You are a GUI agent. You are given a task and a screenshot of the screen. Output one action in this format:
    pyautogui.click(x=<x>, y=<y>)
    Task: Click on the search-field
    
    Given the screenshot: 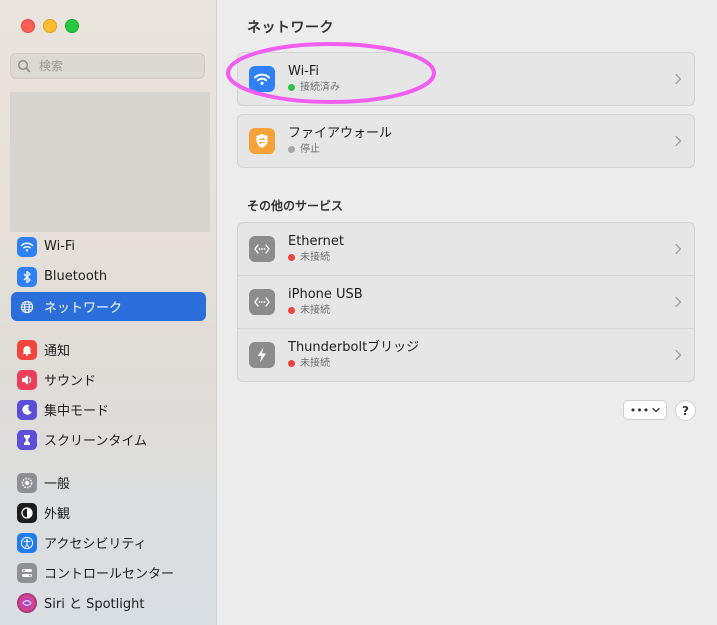 What is the action you would take?
    pyautogui.click(x=107, y=66)
    